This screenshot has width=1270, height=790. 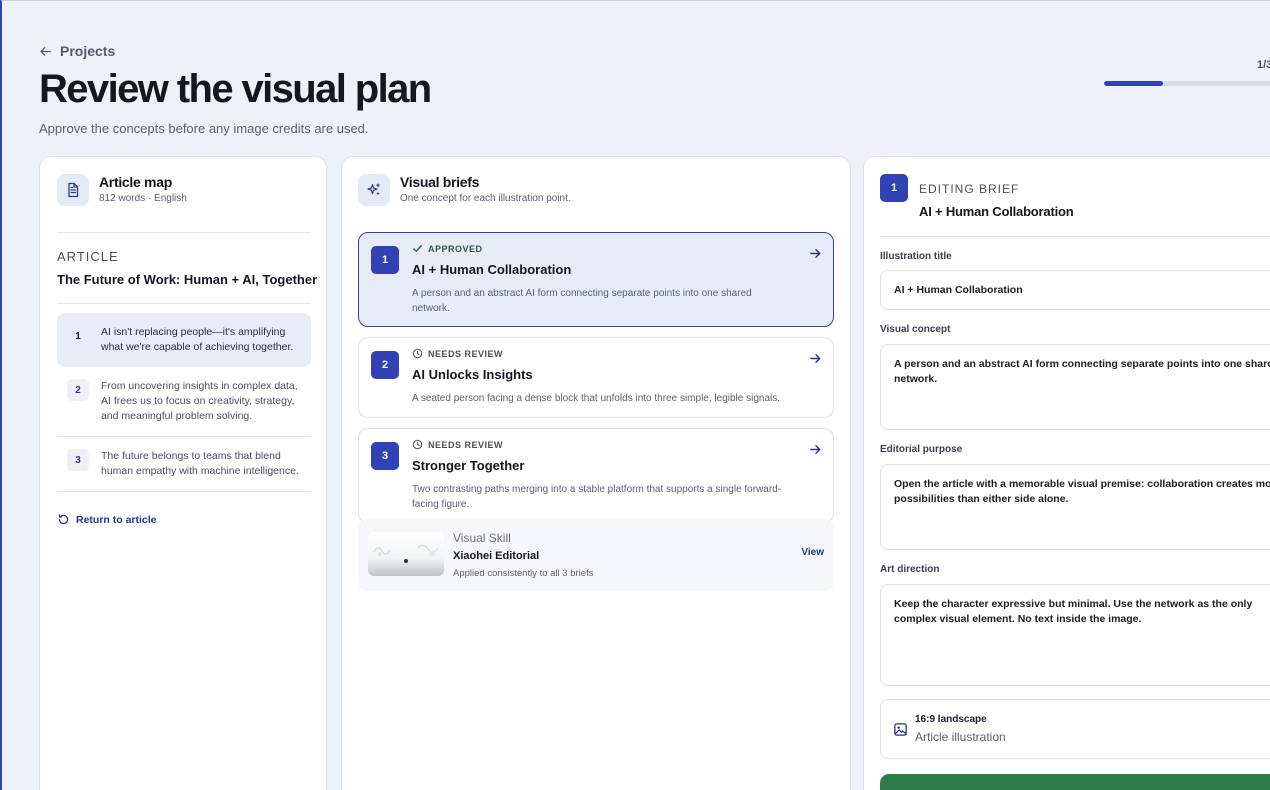 What do you see at coordinates (523, 573) in the screenshot?
I see `skill-description: Applied consistently to all 3 briefs` at bounding box center [523, 573].